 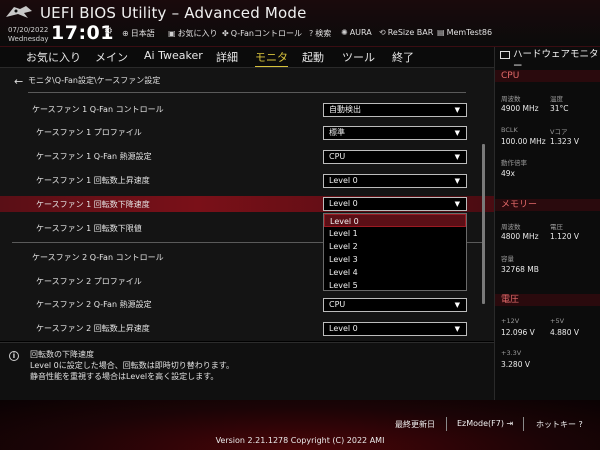 I want to click on setting-label: ケースファン 1 Q-Fan コントロール, so click(x=98, y=109).